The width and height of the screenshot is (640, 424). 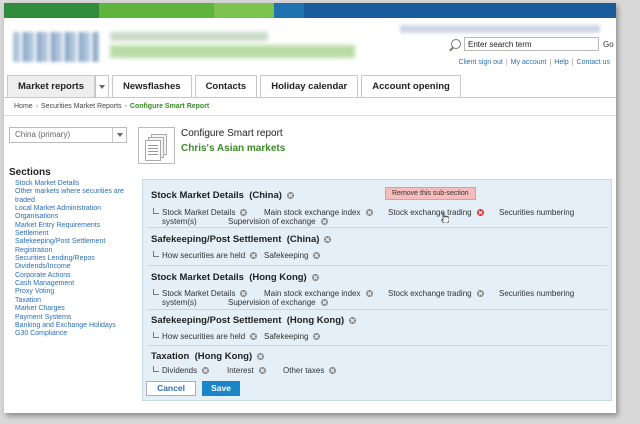 What do you see at coordinates (30, 172) in the screenshot?
I see `sections-heading: Sections` at bounding box center [30, 172].